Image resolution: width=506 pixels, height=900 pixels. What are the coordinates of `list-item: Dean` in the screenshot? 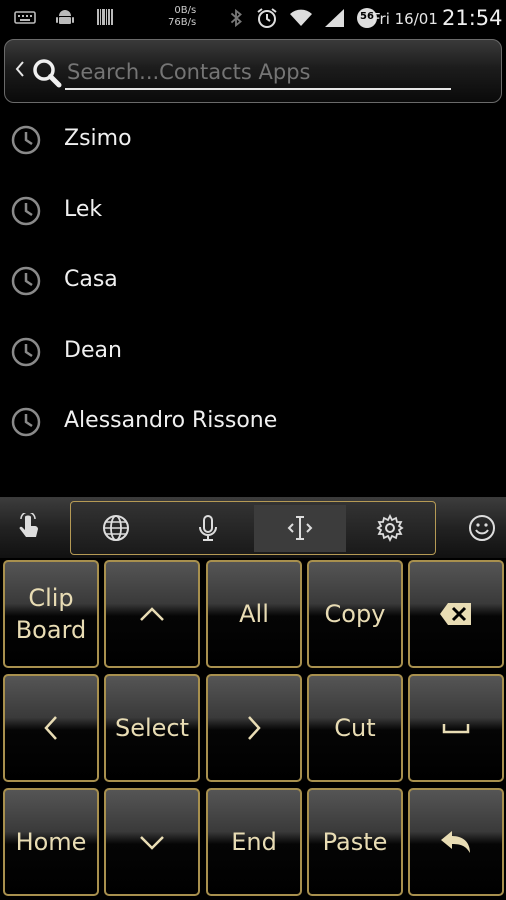 It's located at (253, 352).